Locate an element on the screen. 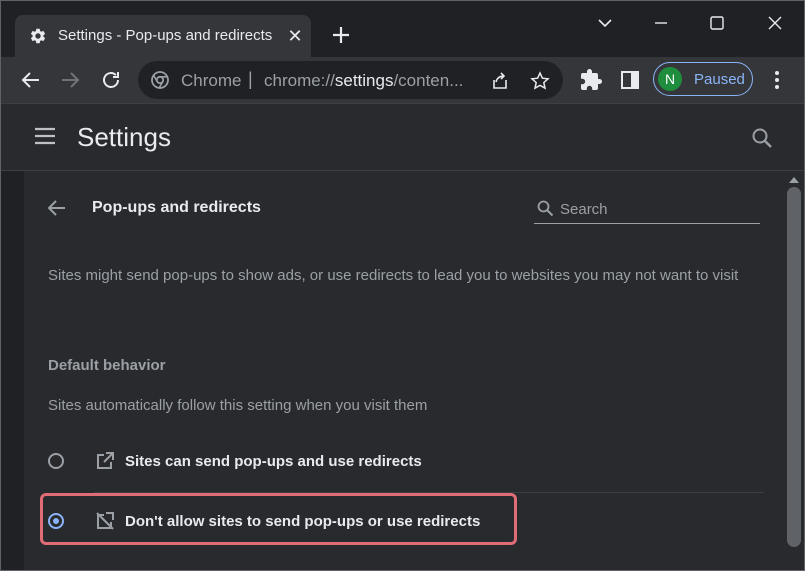  tab-settings: Settings - Pop-ups and redirects ✕ is located at coordinates (163, 36).